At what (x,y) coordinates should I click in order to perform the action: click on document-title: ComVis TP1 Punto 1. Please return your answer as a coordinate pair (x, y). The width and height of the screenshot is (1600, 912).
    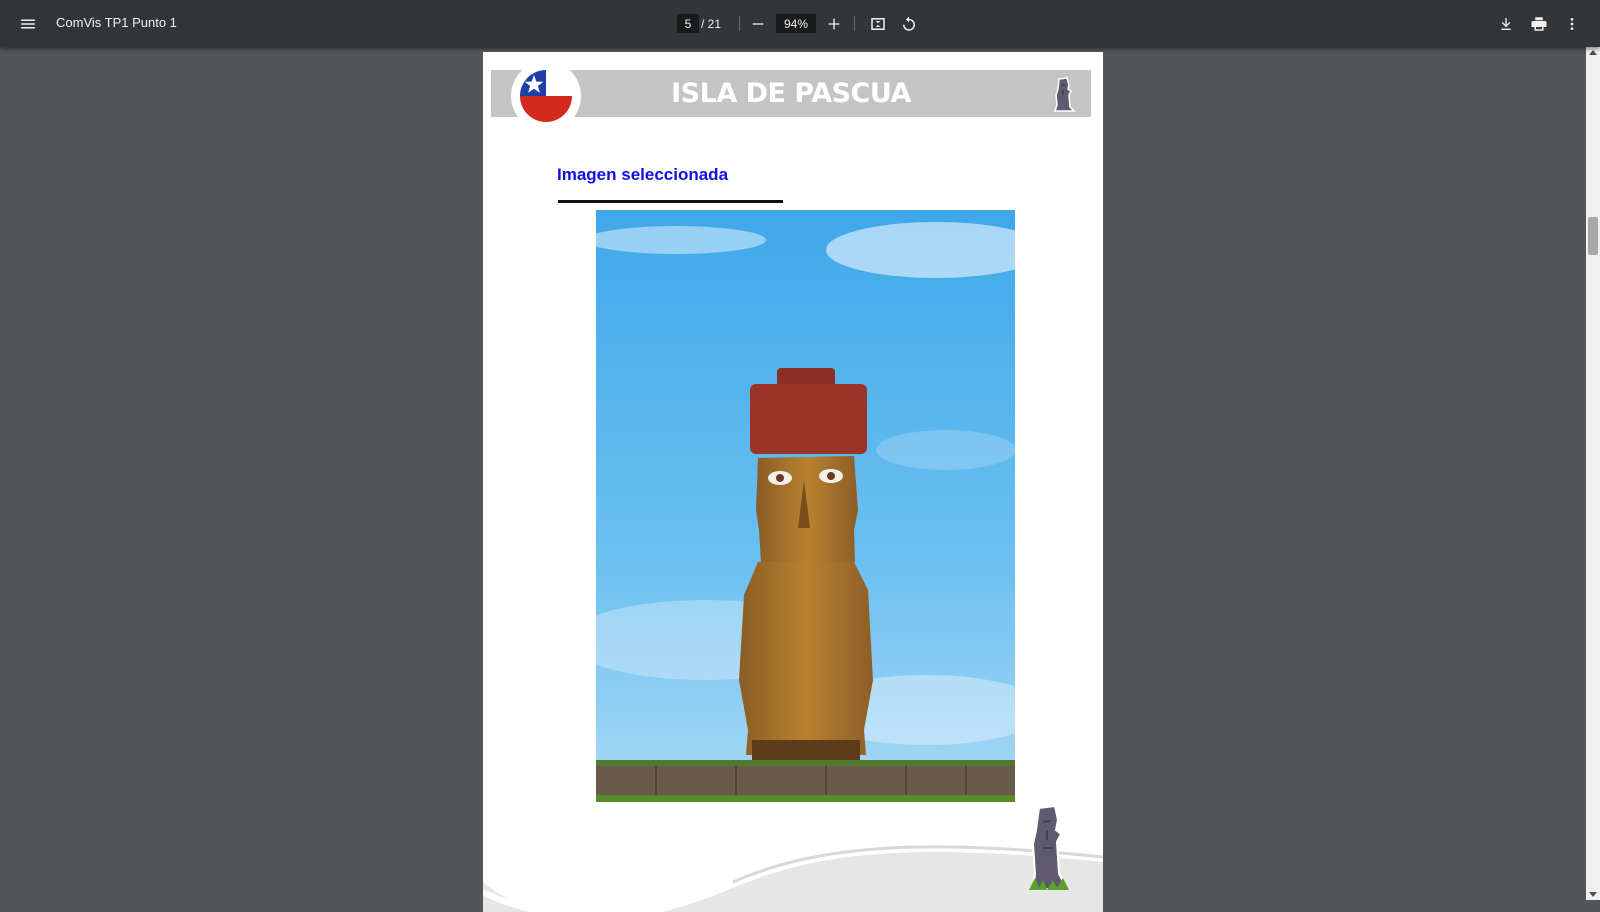
    Looking at the image, I should click on (116, 22).